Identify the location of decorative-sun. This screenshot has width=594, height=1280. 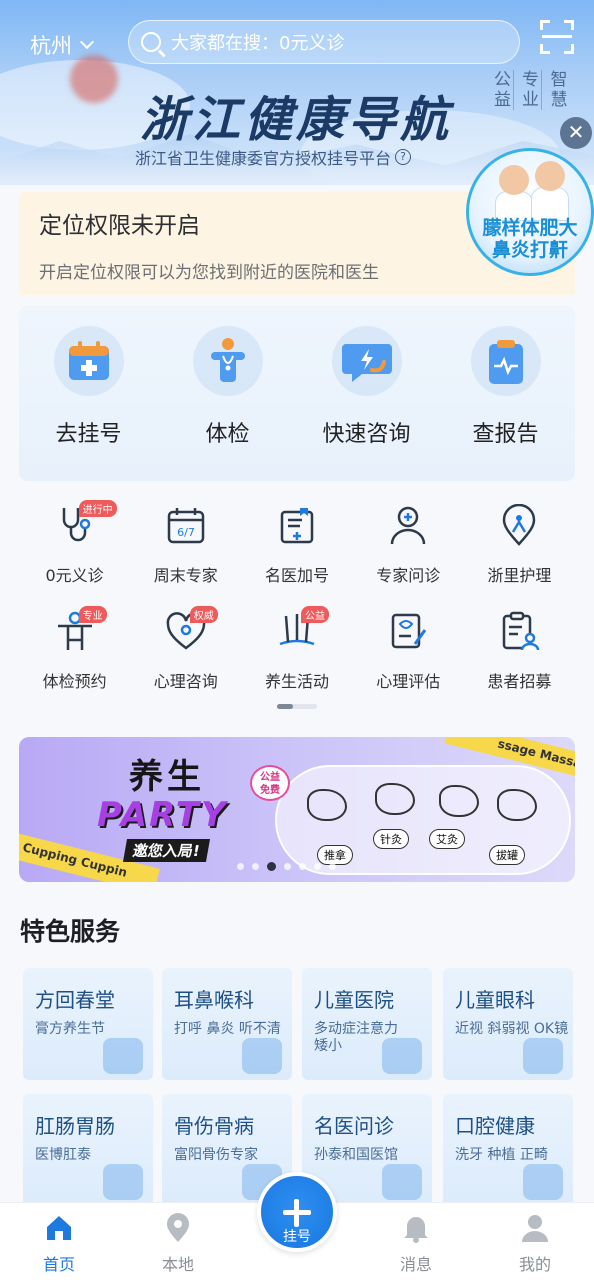
(94, 79).